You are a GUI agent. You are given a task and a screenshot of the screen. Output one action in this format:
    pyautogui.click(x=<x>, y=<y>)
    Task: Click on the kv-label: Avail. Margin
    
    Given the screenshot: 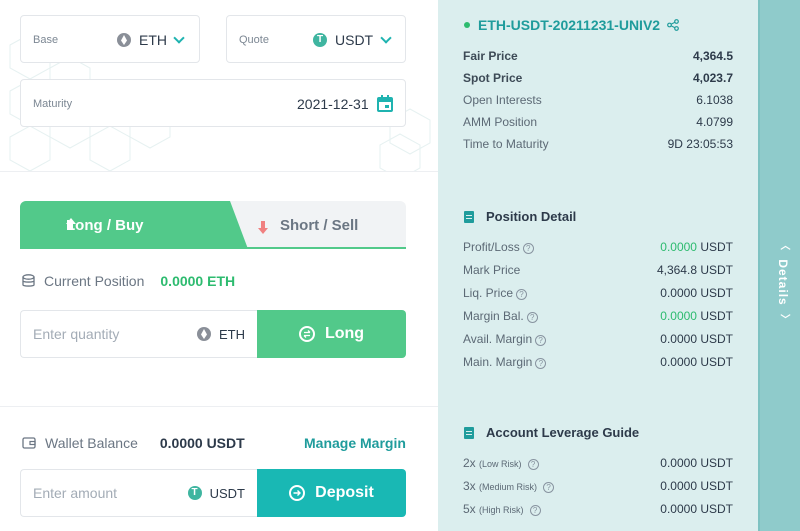 What is the action you would take?
    pyautogui.click(x=498, y=339)
    